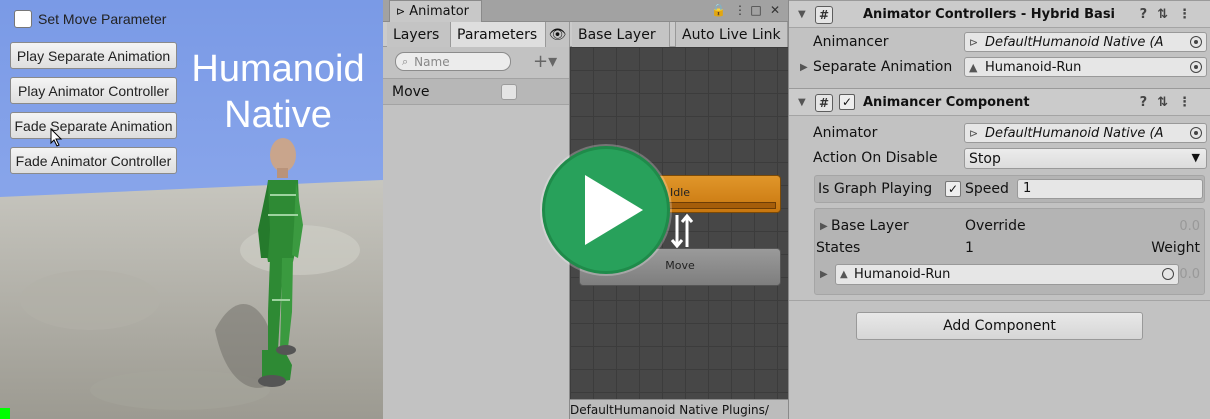 This screenshot has width=1210, height=419. What do you see at coordinates (999, 326) in the screenshot?
I see `add-component-button: Add Component` at bounding box center [999, 326].